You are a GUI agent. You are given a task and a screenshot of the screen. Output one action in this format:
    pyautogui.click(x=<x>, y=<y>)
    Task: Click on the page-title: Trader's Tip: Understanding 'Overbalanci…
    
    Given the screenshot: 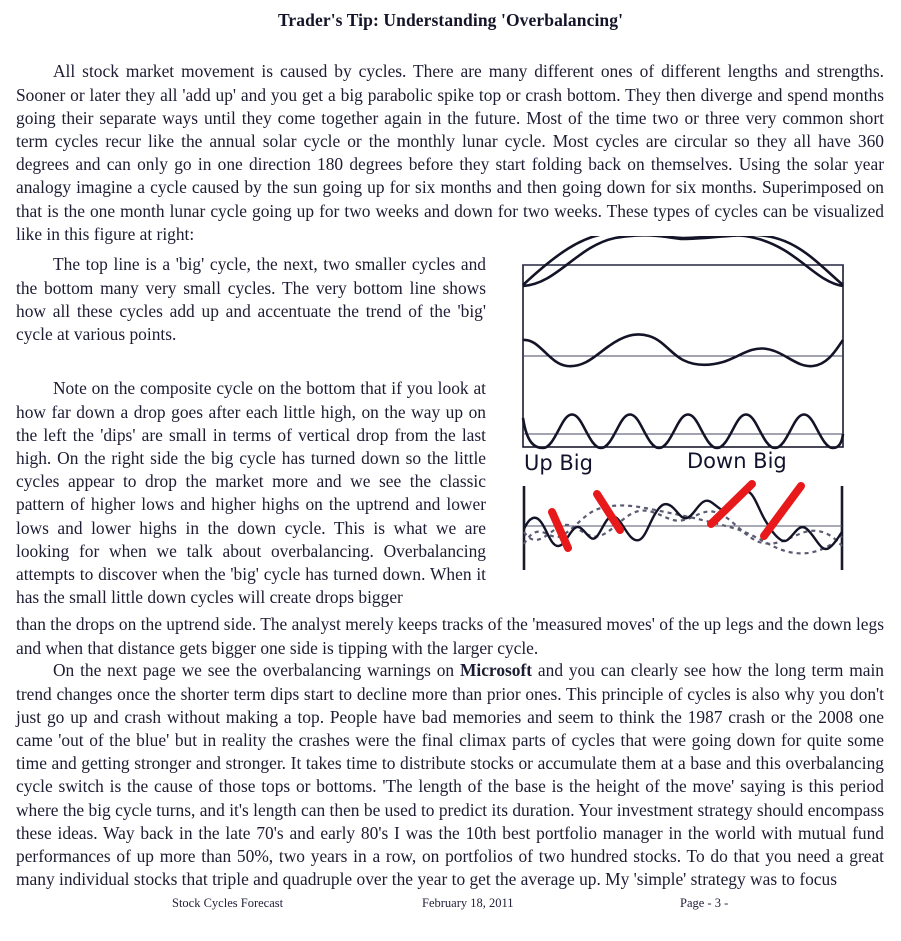 What is the action you would take?
    pyautogui.click(x=450, y=20)
    